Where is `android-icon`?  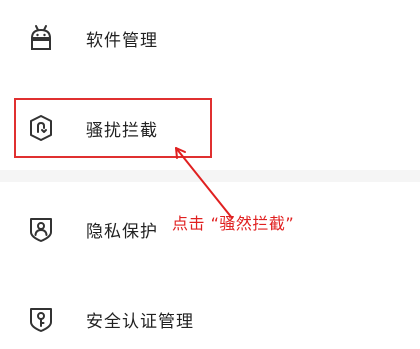 android-icon is located at coordinates (41, 38).